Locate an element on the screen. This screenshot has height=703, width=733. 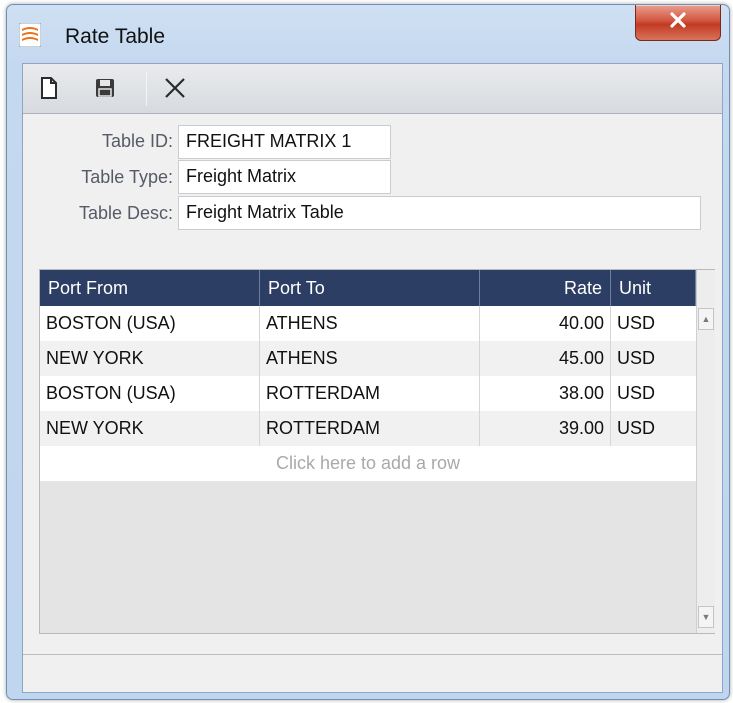
stack-layers-icon is located at coordinates (30, 35).